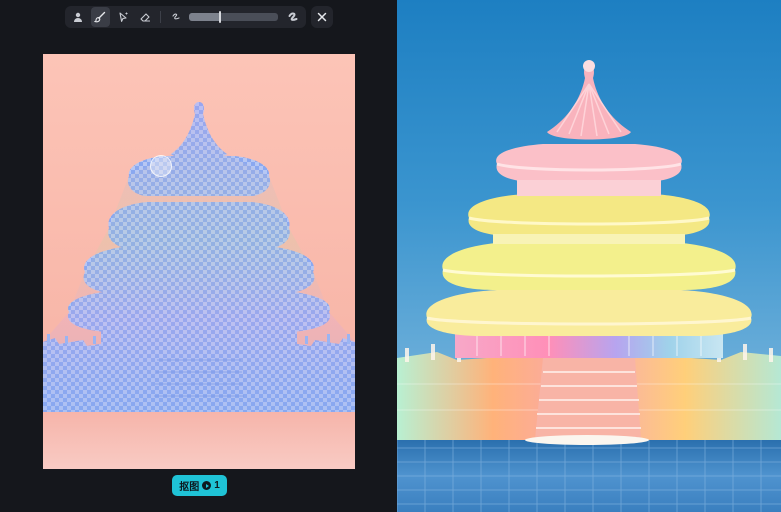  I want to click on eraser-icon, so click(145, 17).